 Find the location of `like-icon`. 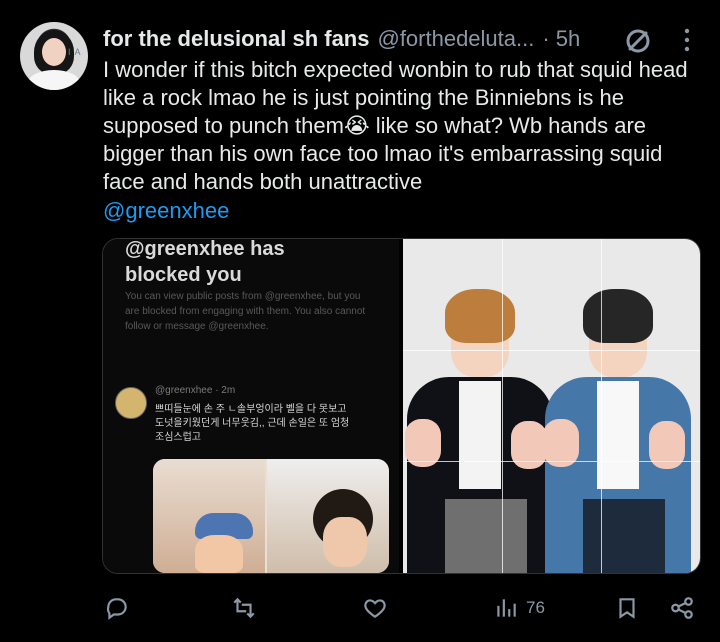

like-icon is located at coordinates (375, 608).